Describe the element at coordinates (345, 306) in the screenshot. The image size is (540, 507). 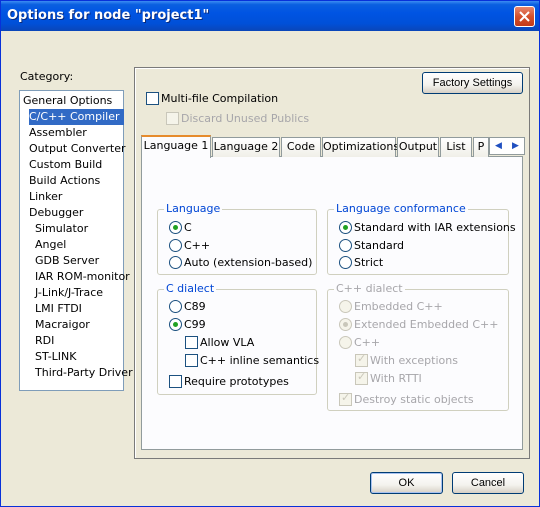
I see `cpp-dialect-embedded-radio` at that location.